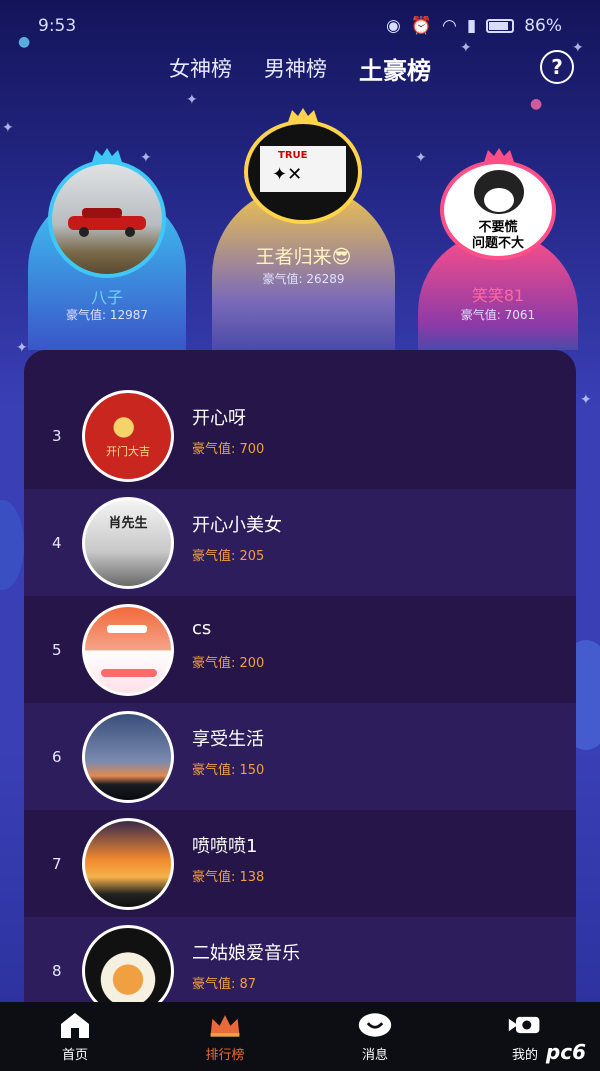 Image resolution: width=600 pixels, height=1071 pixels. I want to click on status-time: 9:53, so click(57, 26).